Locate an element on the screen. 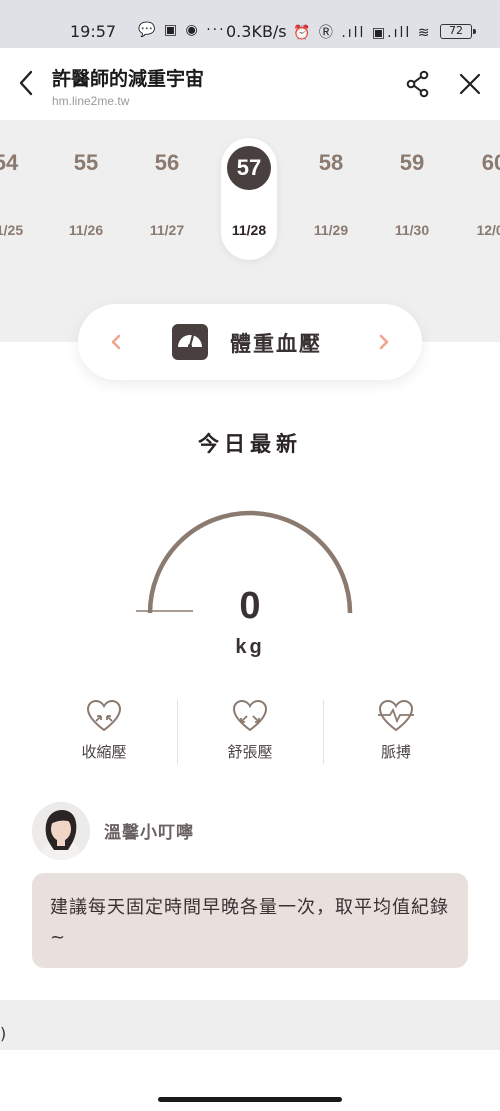 Image resolution: width=500 pixels, height=1111 pixels. heart-arrows-out-icon is located at coordinates (250, 715).